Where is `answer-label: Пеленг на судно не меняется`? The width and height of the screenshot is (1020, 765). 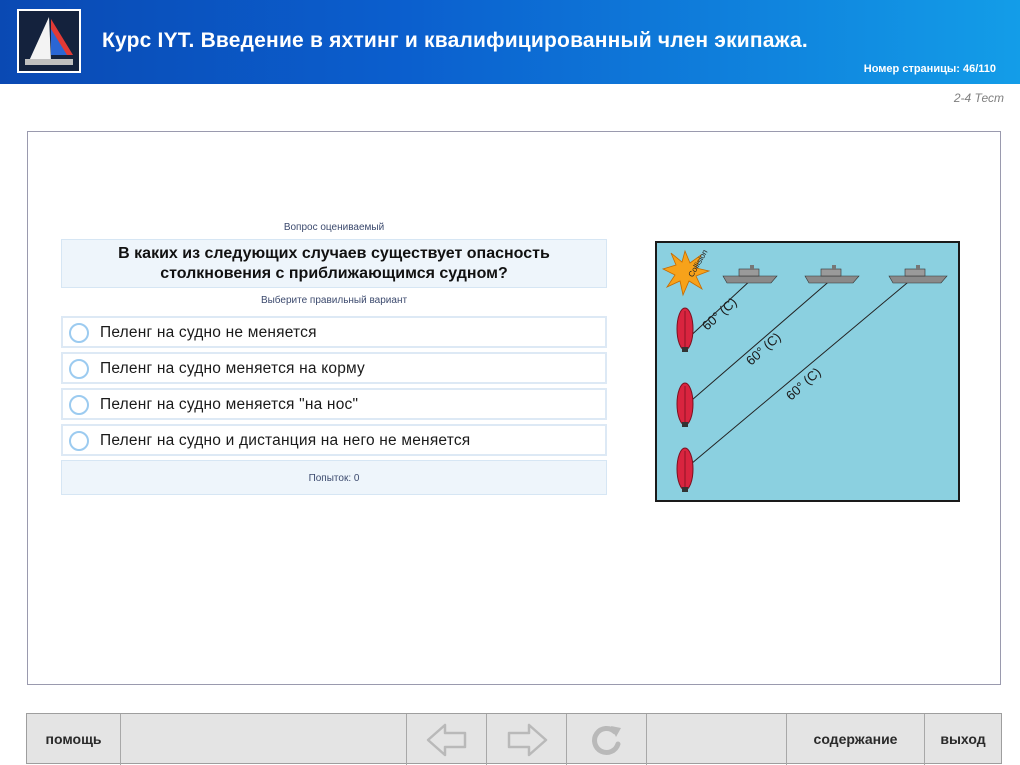 answer-label: Пеленг на судно не меняется is located at coordinates (208, 332).